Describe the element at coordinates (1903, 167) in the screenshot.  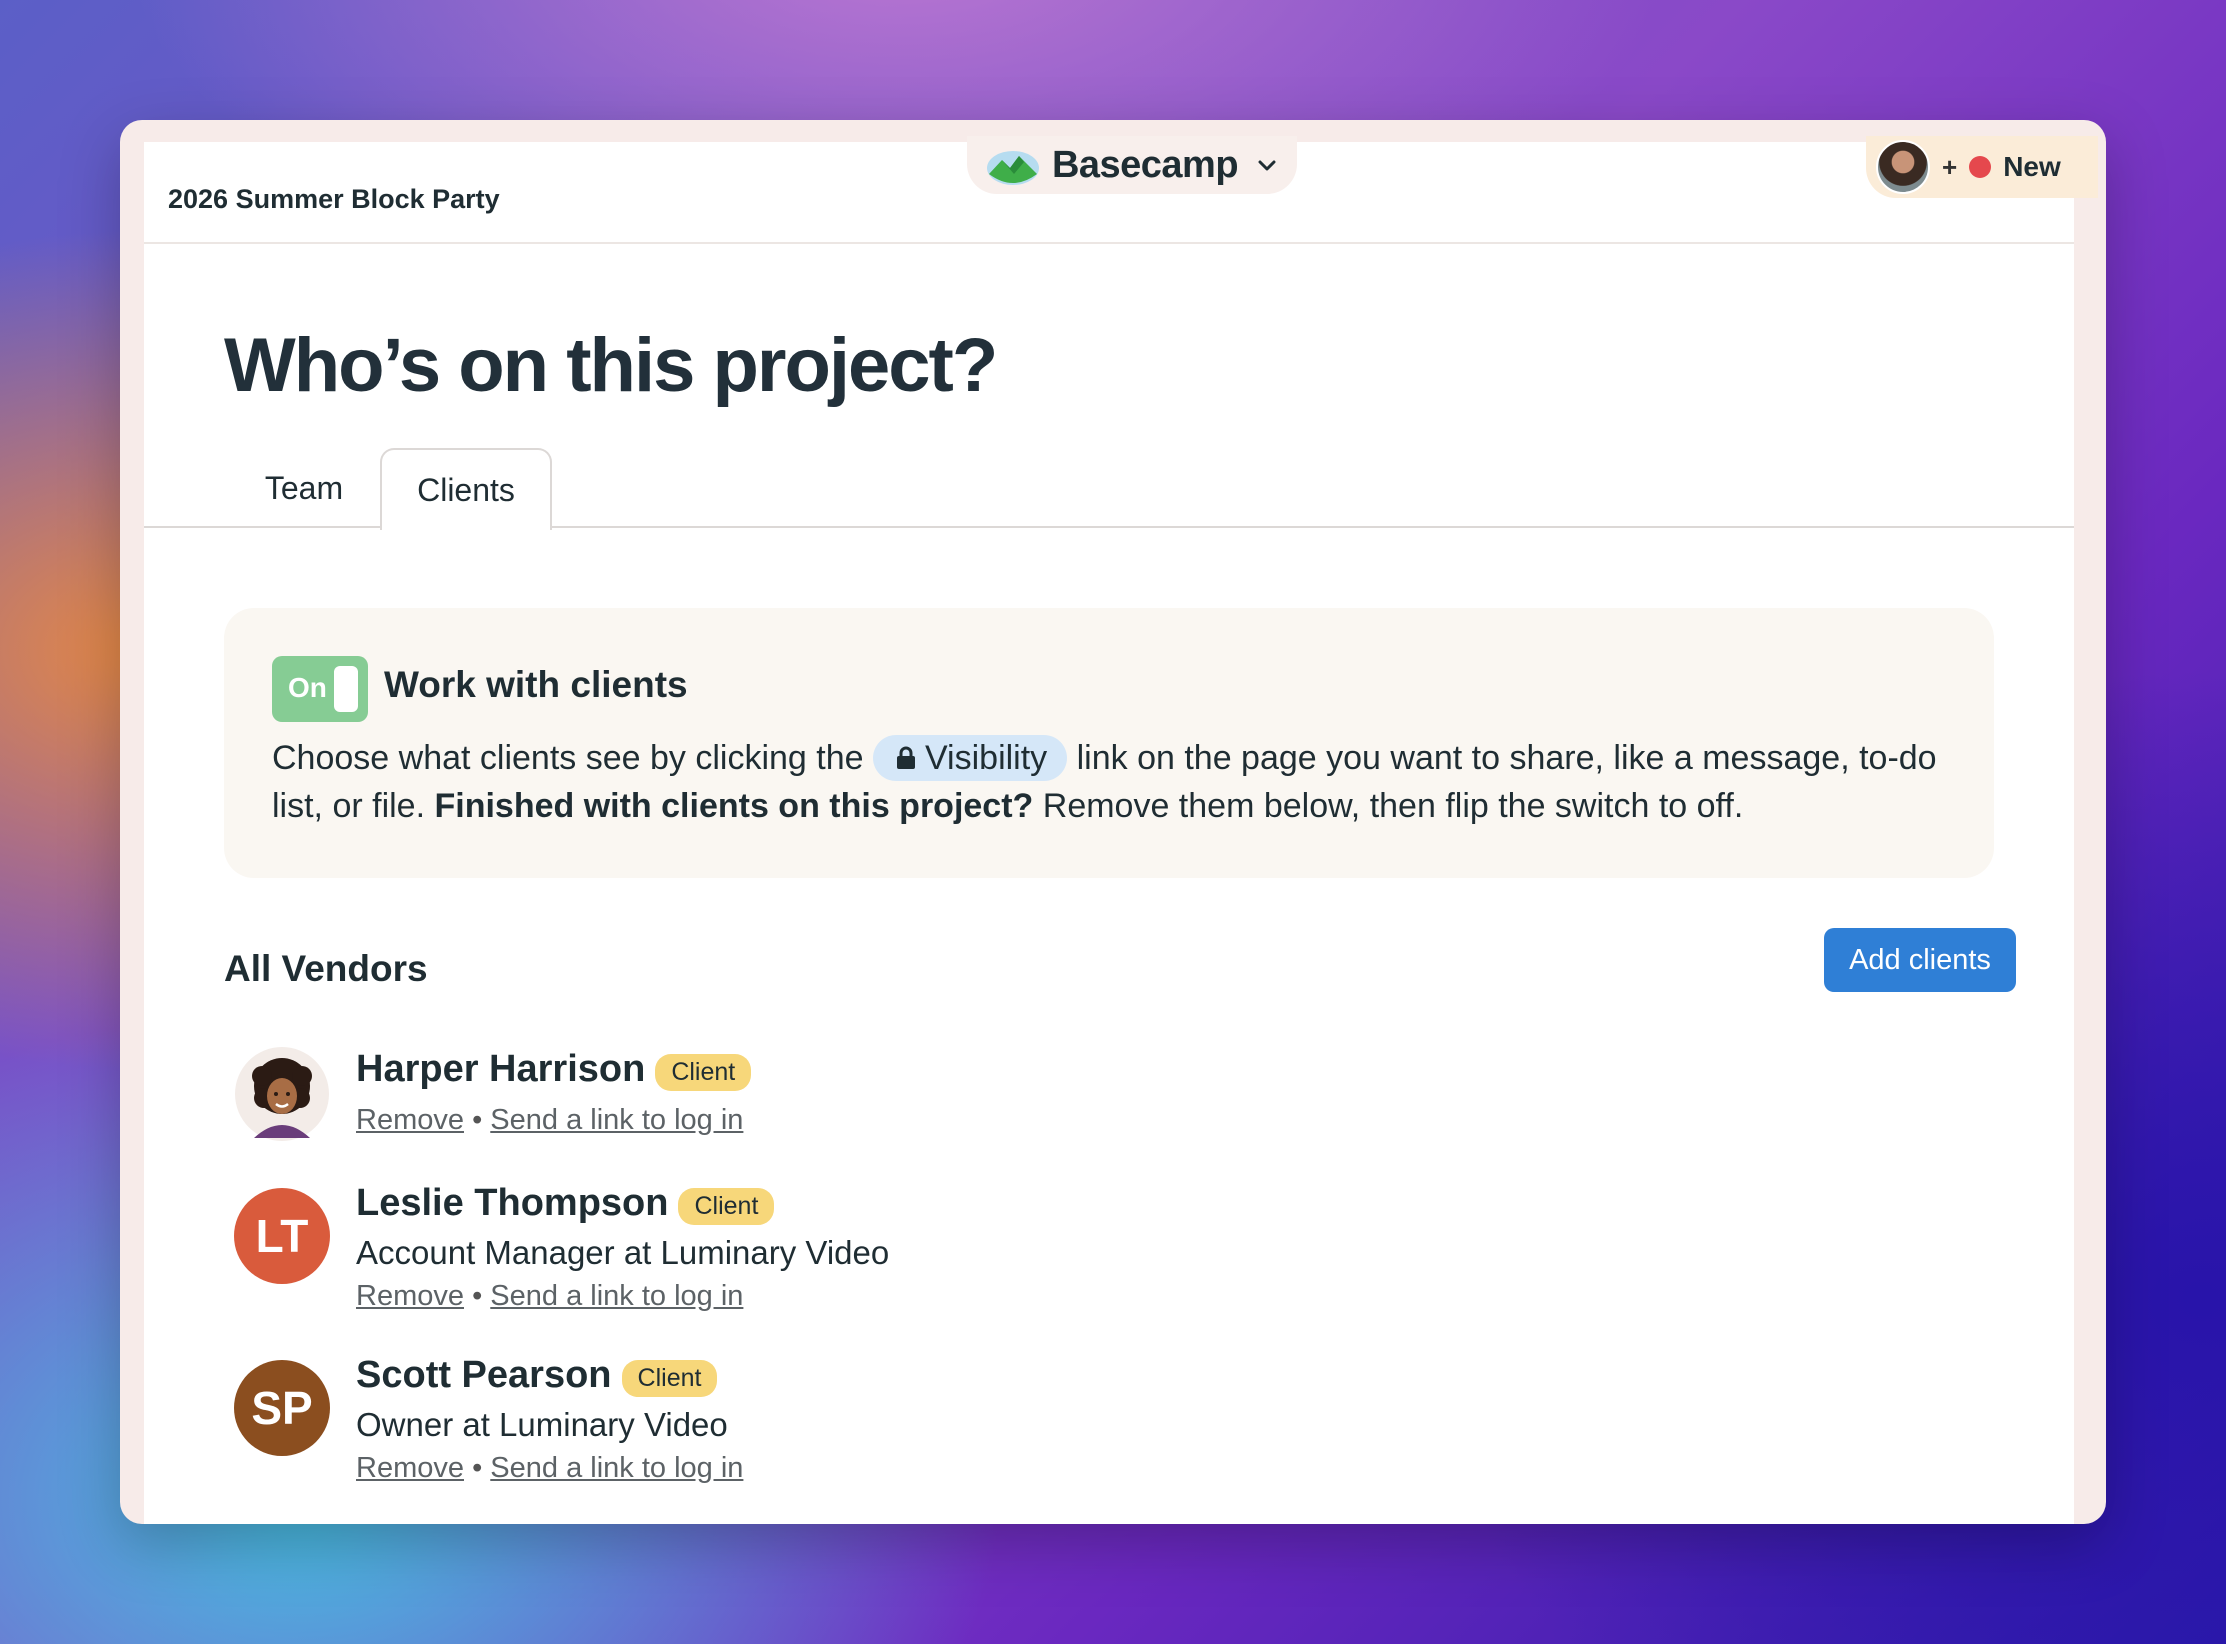
I see `my-avatar` at that location.